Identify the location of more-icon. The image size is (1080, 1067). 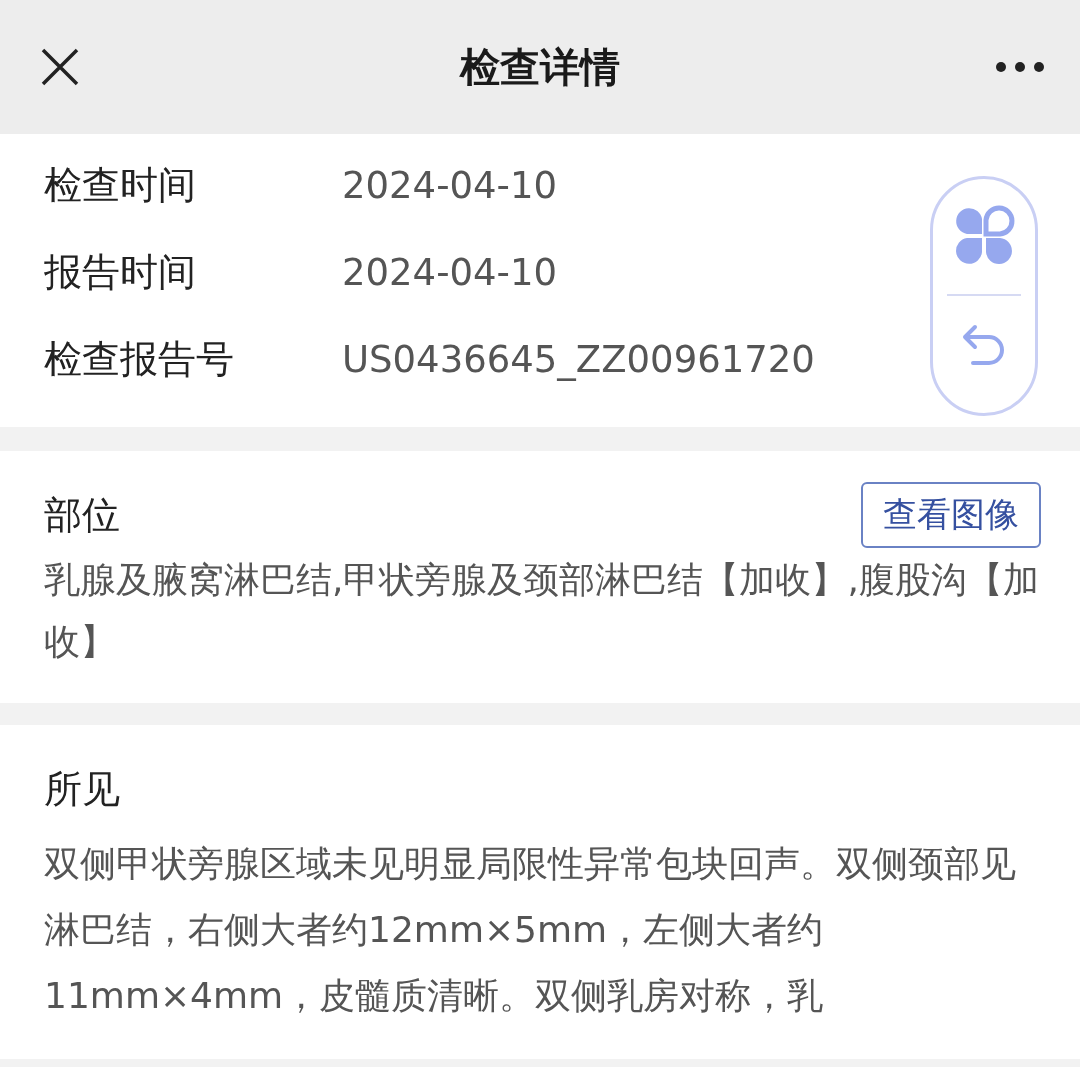
(1020, 67).